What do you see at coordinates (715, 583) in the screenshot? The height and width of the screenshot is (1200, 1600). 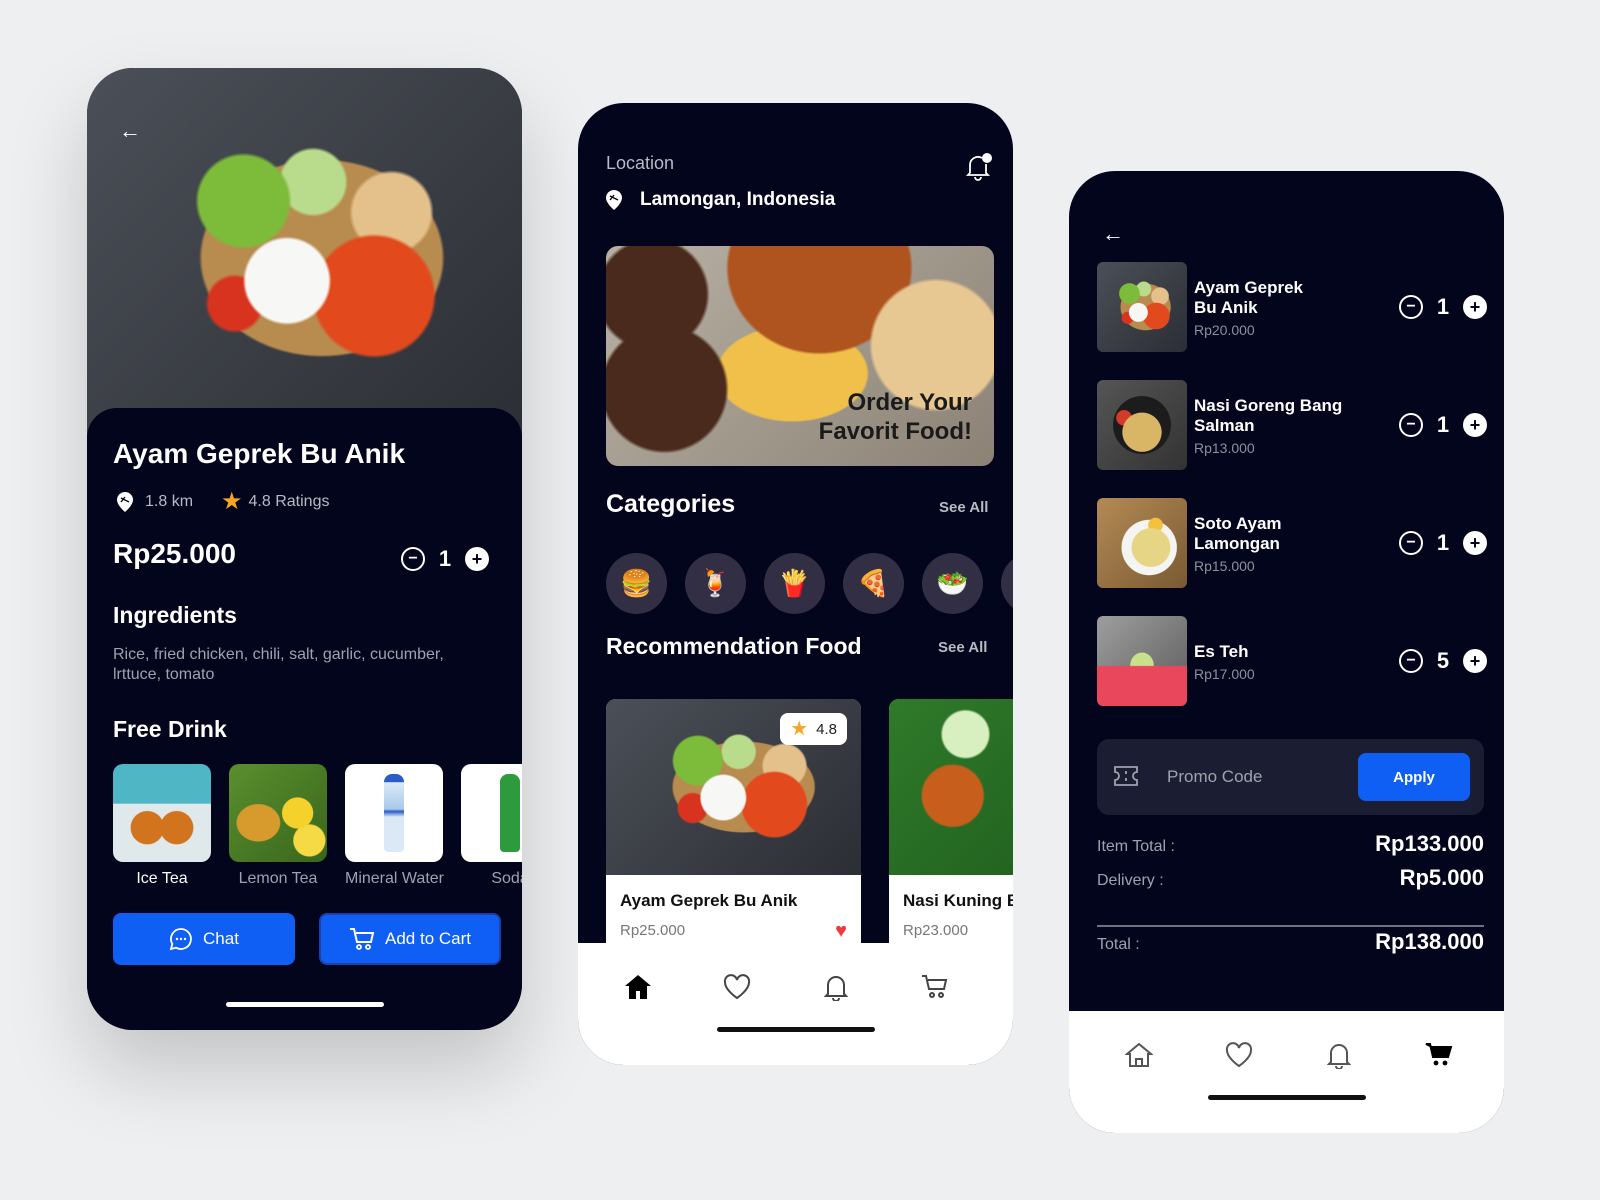 I see `category-drink: 🍹` at bounding box center [715, 583].